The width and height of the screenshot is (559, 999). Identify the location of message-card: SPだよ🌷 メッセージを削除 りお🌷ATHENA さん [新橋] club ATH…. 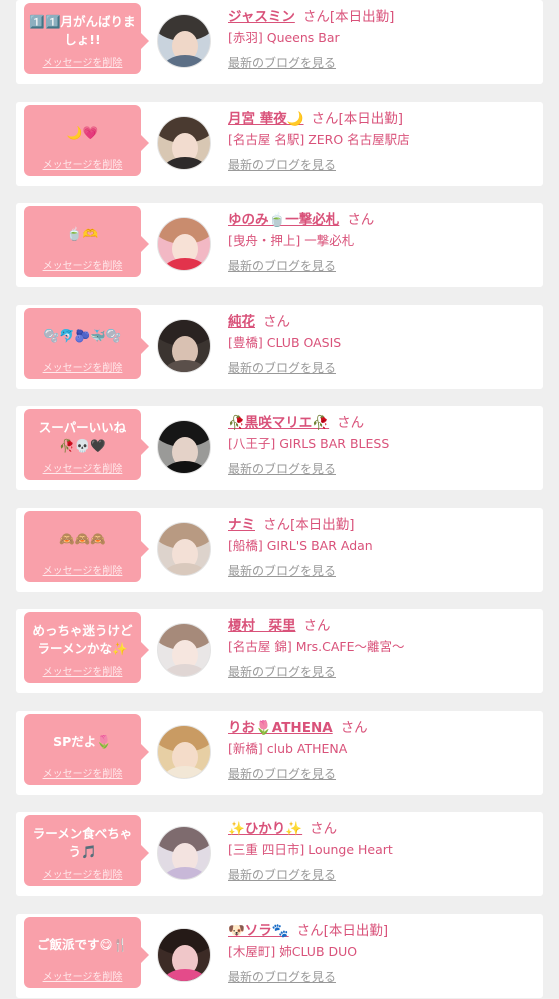
(279, 753).